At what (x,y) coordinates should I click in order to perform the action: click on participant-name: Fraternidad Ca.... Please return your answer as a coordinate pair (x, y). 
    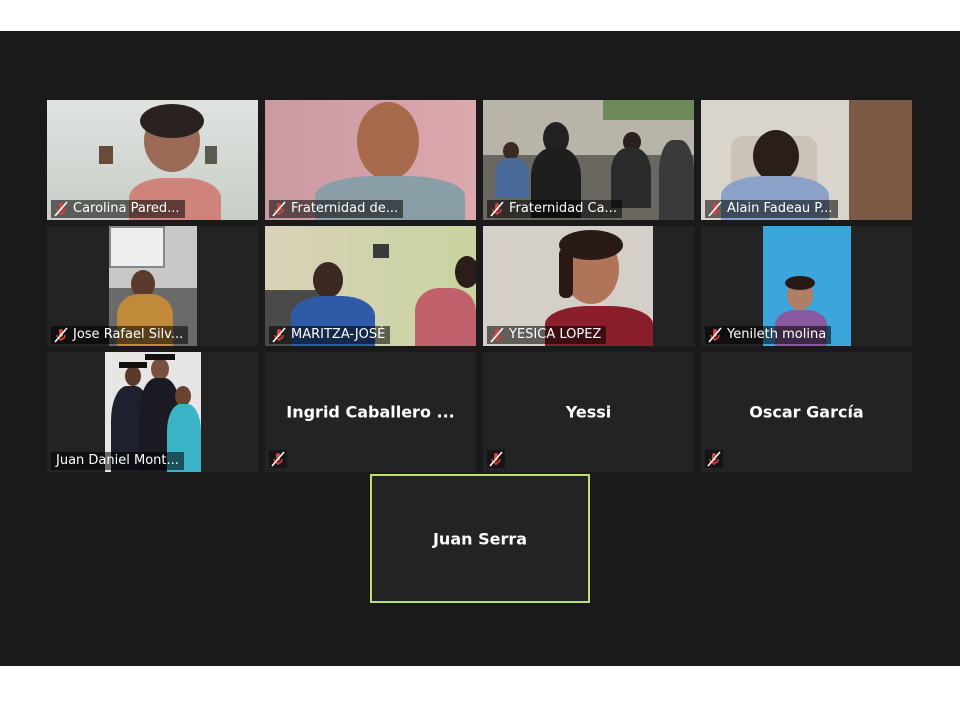
    Looking at the image, I should click on (563, 208).